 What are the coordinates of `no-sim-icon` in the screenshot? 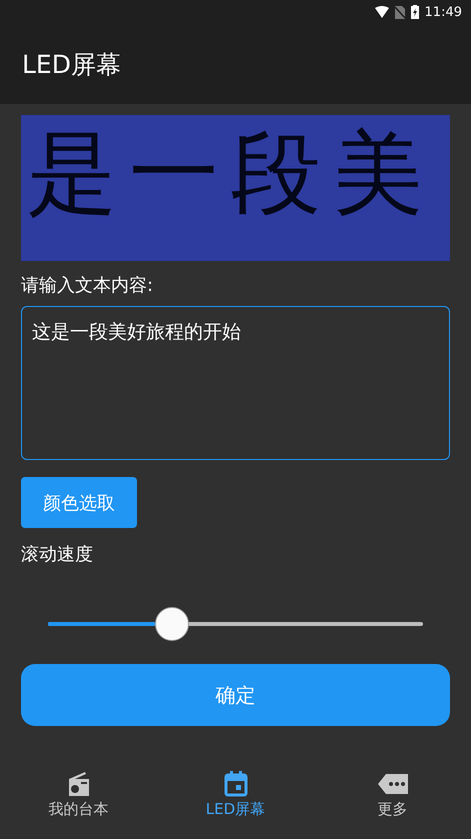 It's located at (399, 12).